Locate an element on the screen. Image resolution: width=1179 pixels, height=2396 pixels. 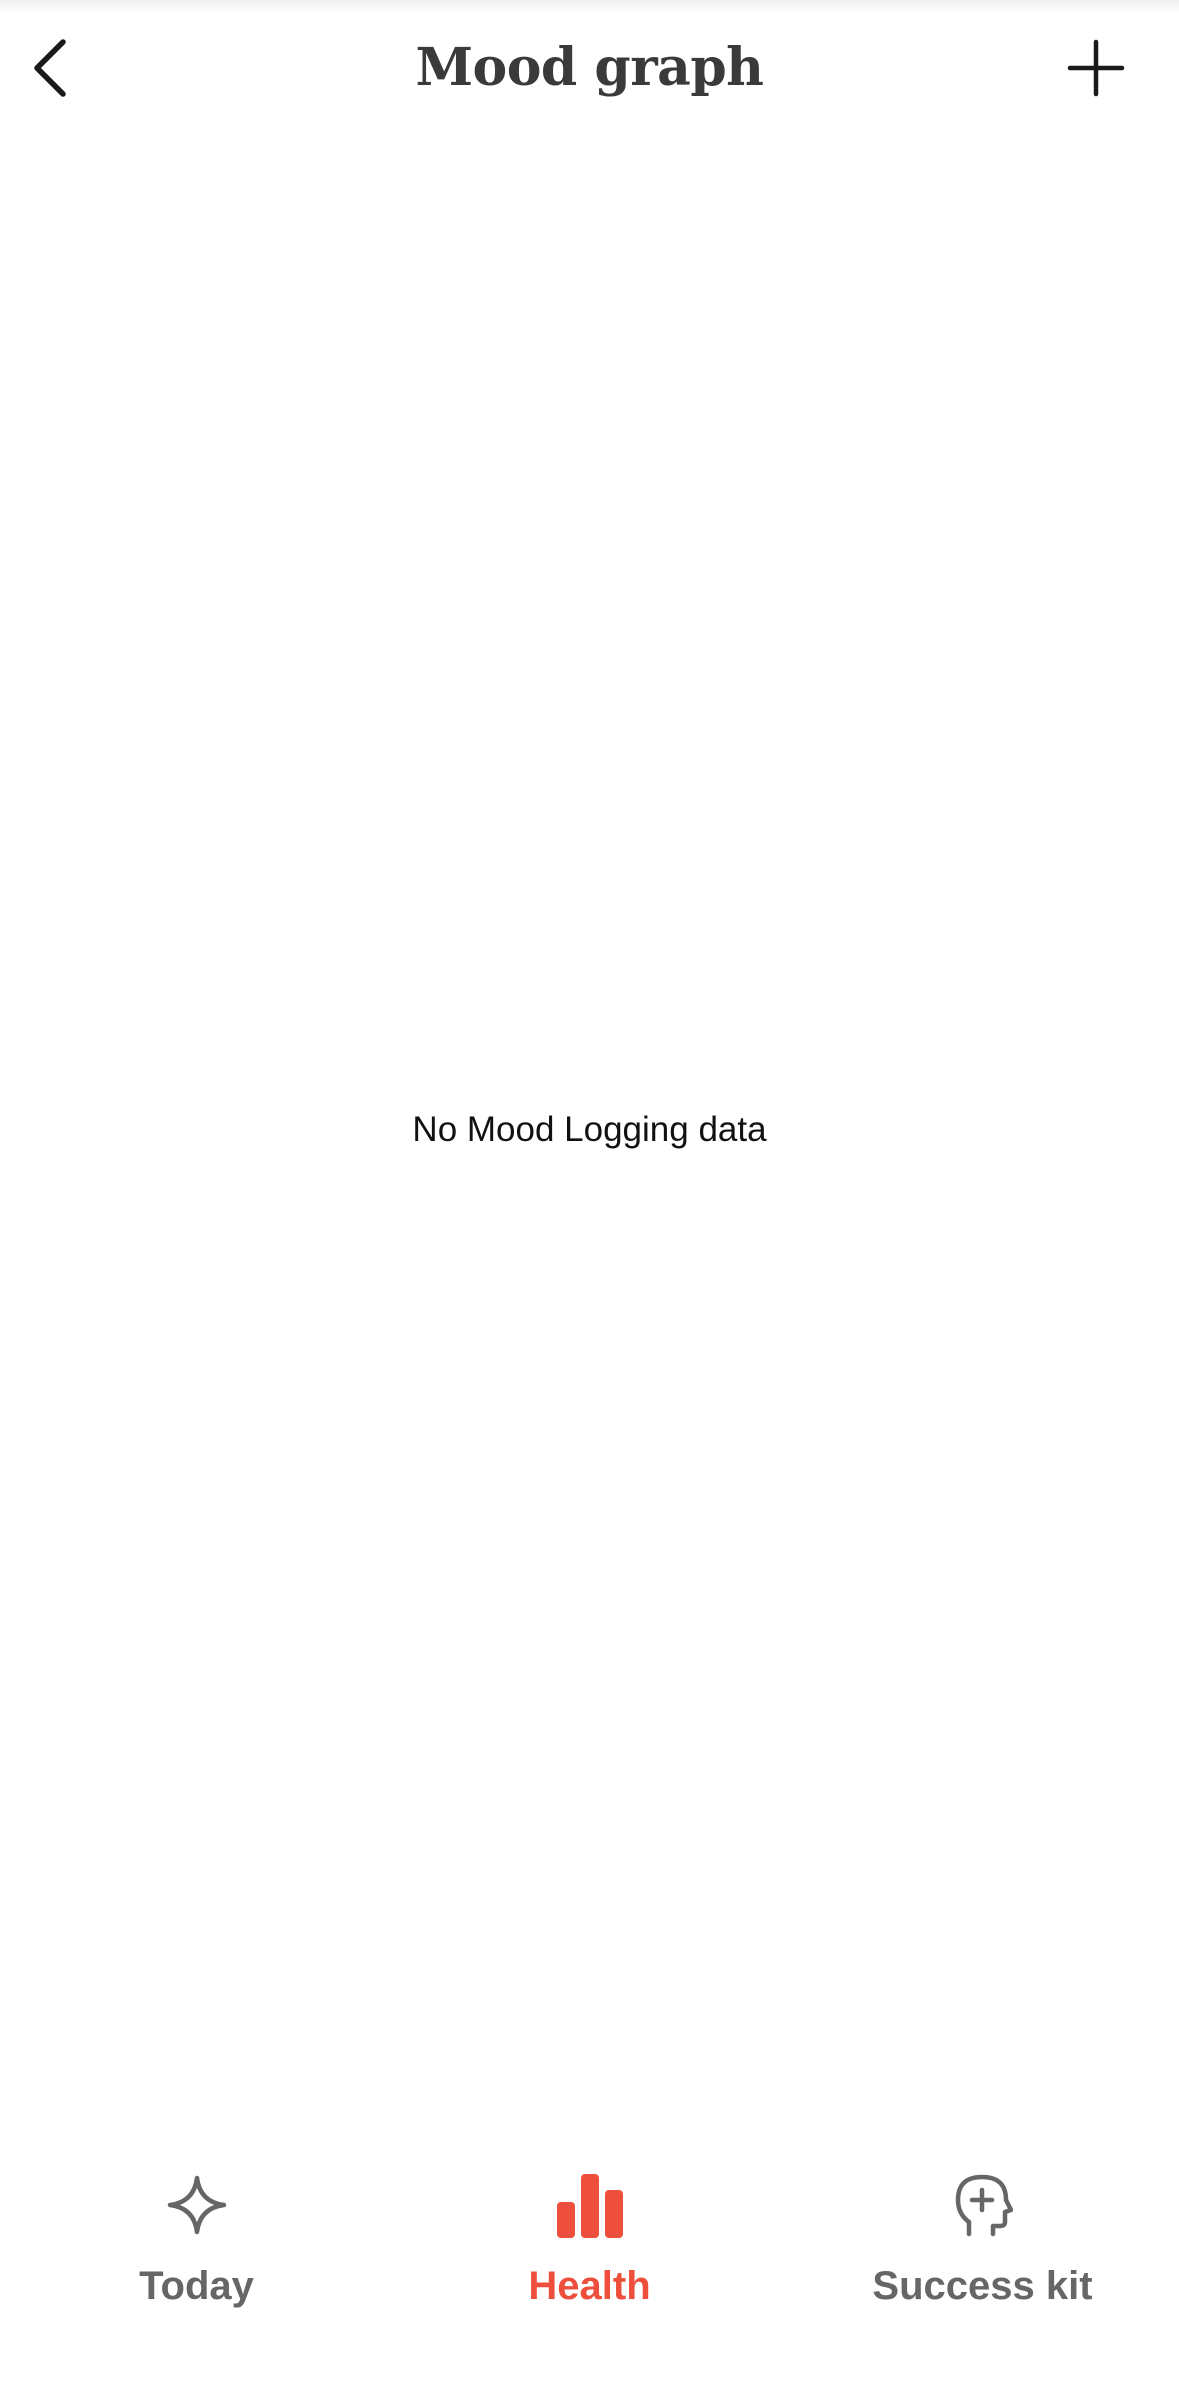
tab-health-icon-wrap is located at coordinates (589, 2205).